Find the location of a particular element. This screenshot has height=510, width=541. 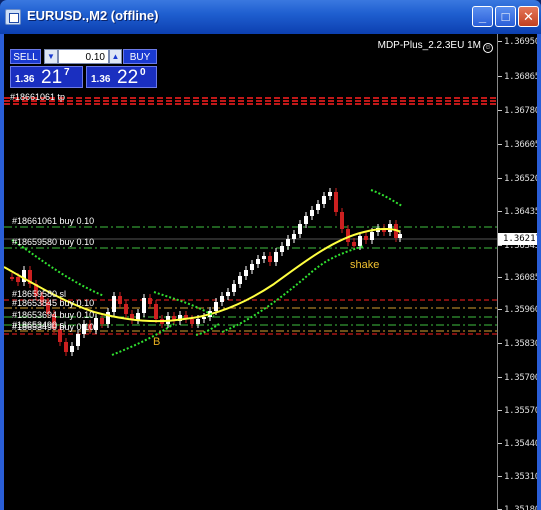

buy-button: BUY is located at coordinates (140, 56).